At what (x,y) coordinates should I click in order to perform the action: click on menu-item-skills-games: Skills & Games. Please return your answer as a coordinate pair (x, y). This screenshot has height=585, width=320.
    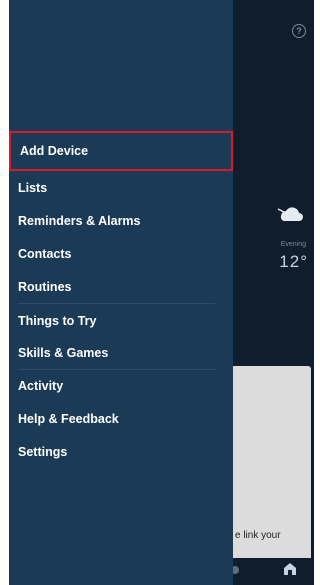
    Looking at the image, I should click on (121, 353).